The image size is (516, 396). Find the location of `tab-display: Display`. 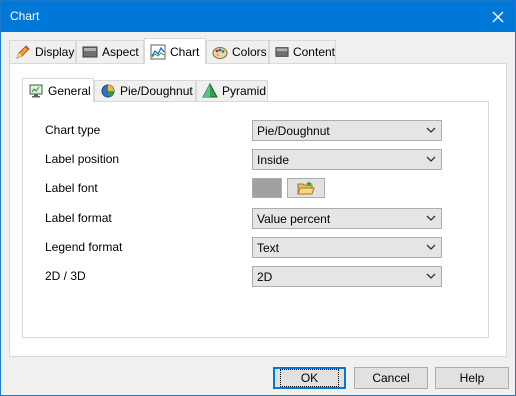

tab-display: Display is located at coordinates (42, 51).